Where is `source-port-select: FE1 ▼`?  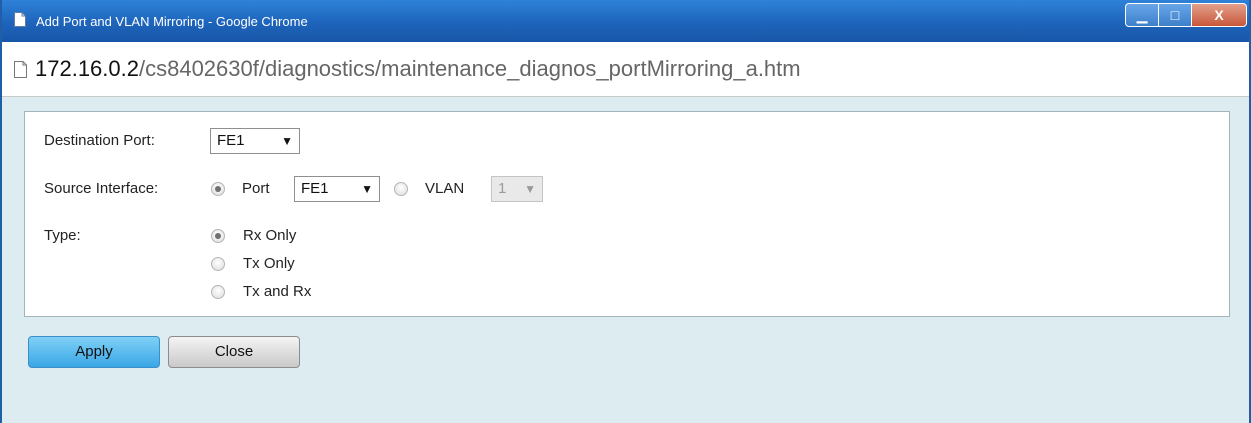 source-port-select: FE1 ▼ is located at coordinates (337, 189).